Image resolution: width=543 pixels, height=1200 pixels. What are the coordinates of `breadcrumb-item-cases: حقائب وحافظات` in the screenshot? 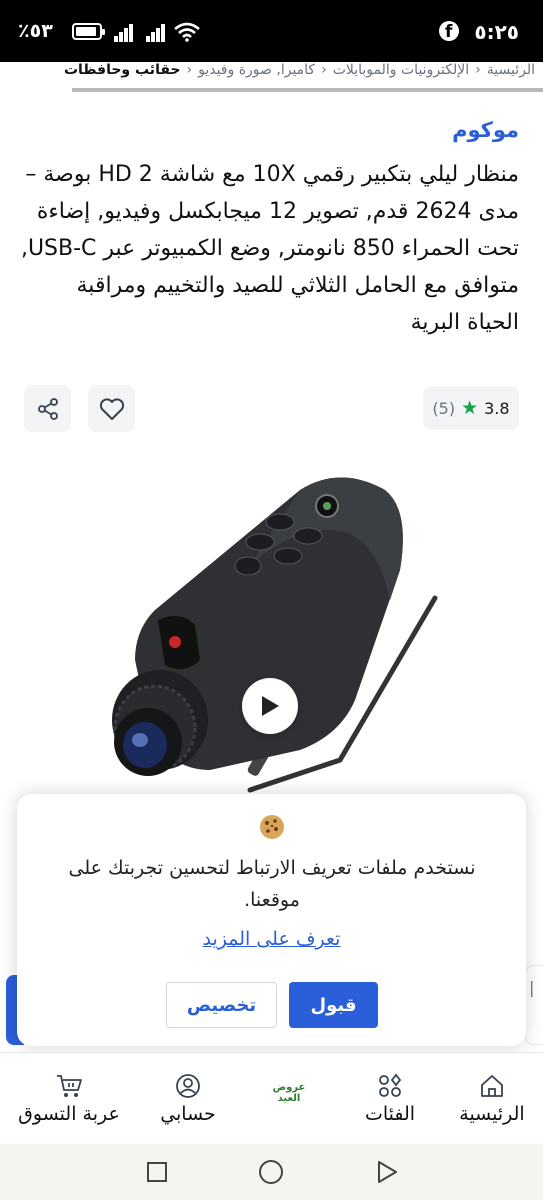 It's located at (122, 70).